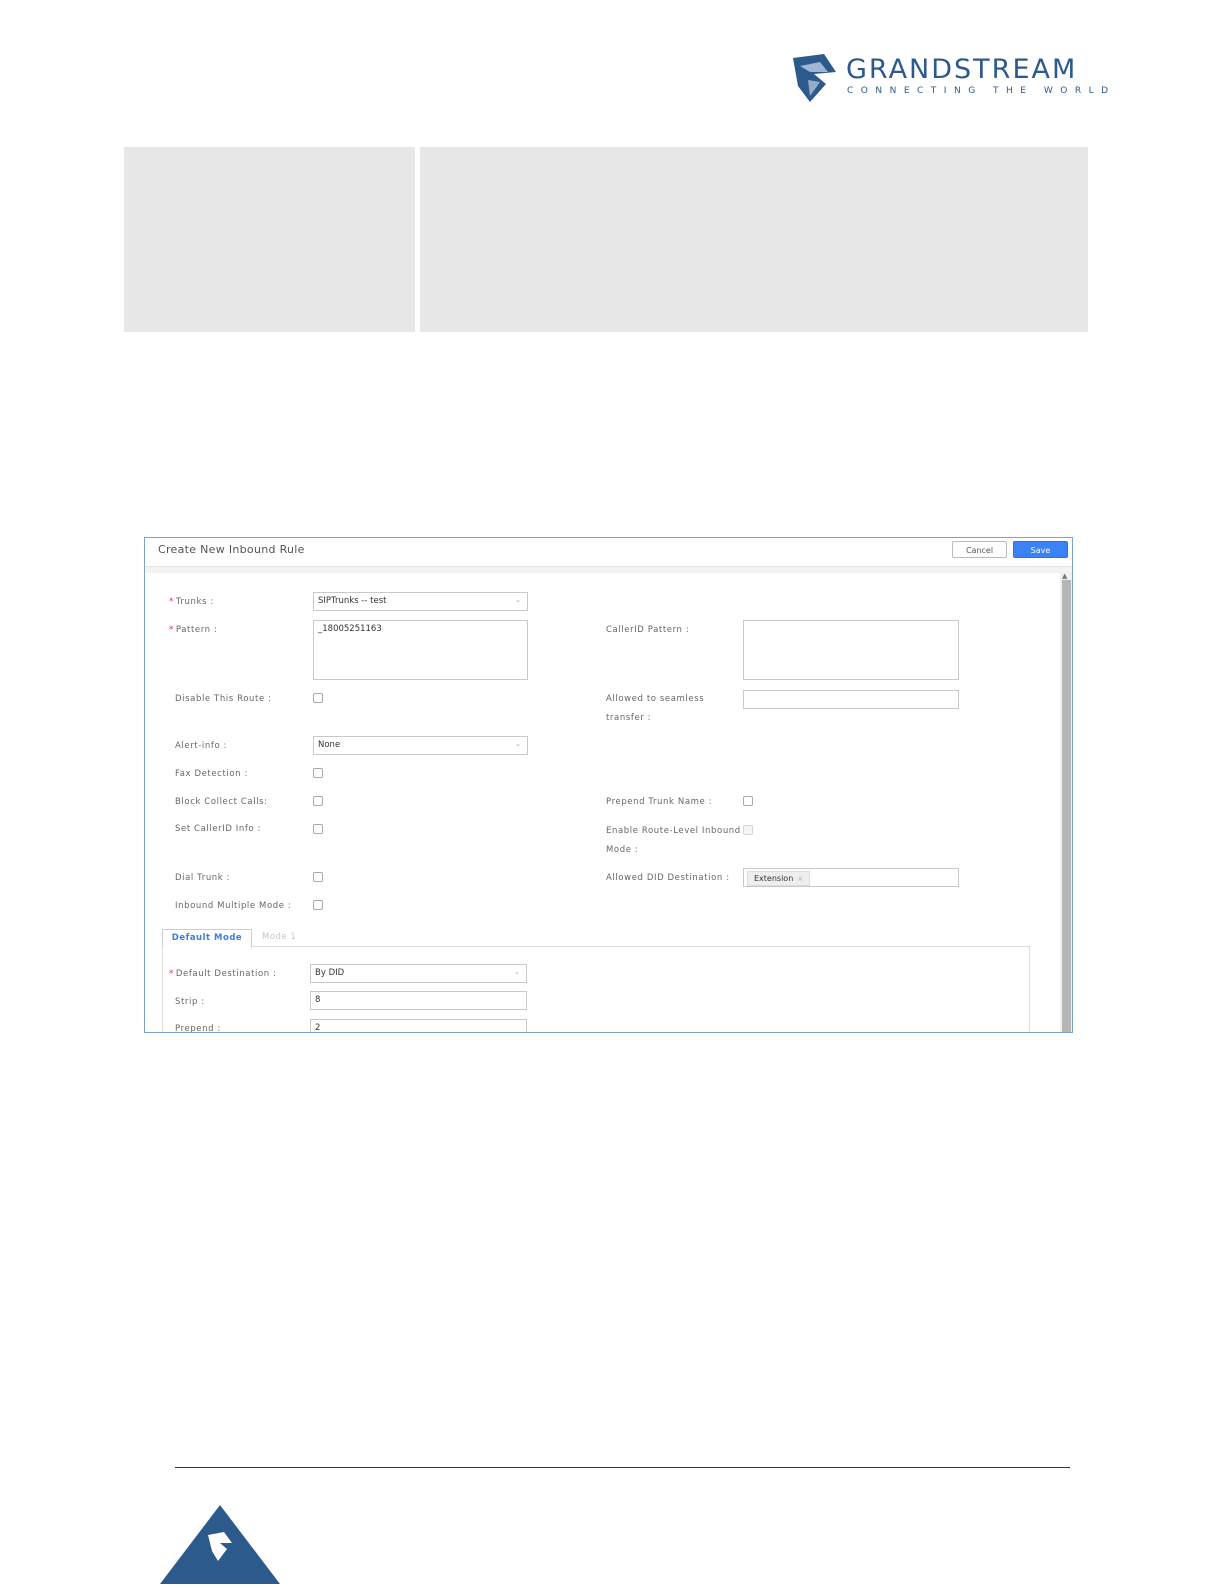  Describe the element at coordinates (673, 831) in the screenshot. I see `route-level-label: Enable Route-Level Inbound` at that location.